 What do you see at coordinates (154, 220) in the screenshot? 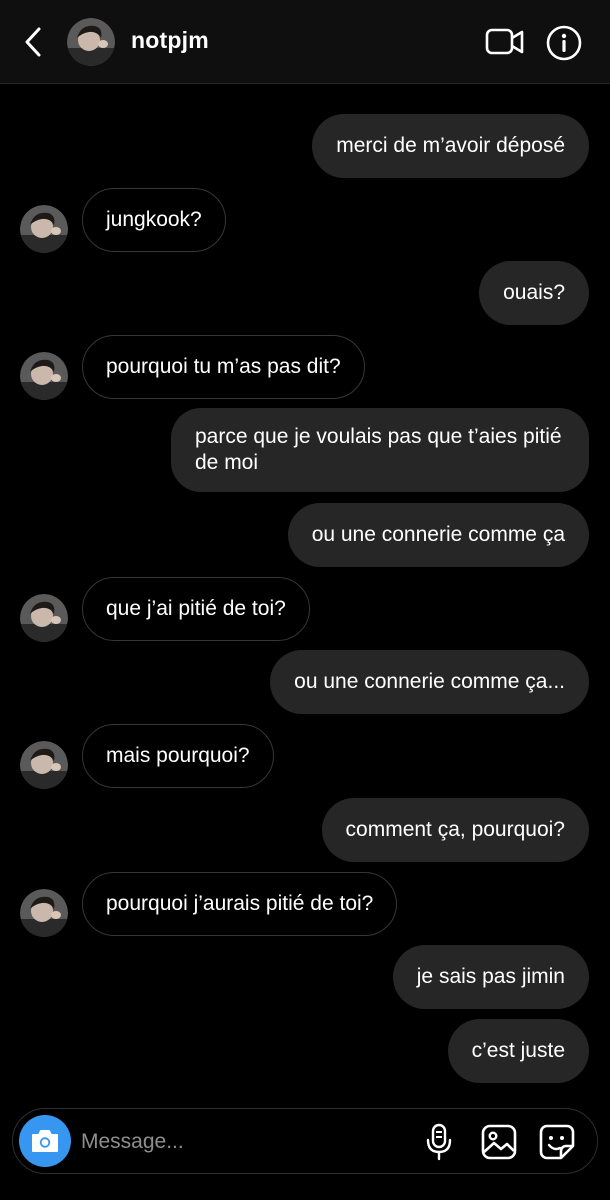
I see `received-message-bubble: jungkook?` at bounding box center [154, 220].